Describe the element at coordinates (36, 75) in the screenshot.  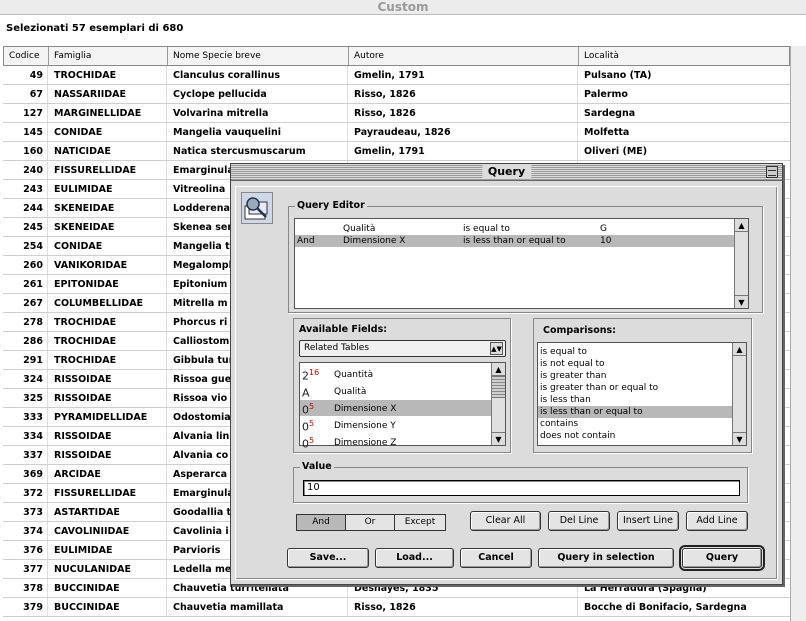
I see `table-cell: 49` at that location.